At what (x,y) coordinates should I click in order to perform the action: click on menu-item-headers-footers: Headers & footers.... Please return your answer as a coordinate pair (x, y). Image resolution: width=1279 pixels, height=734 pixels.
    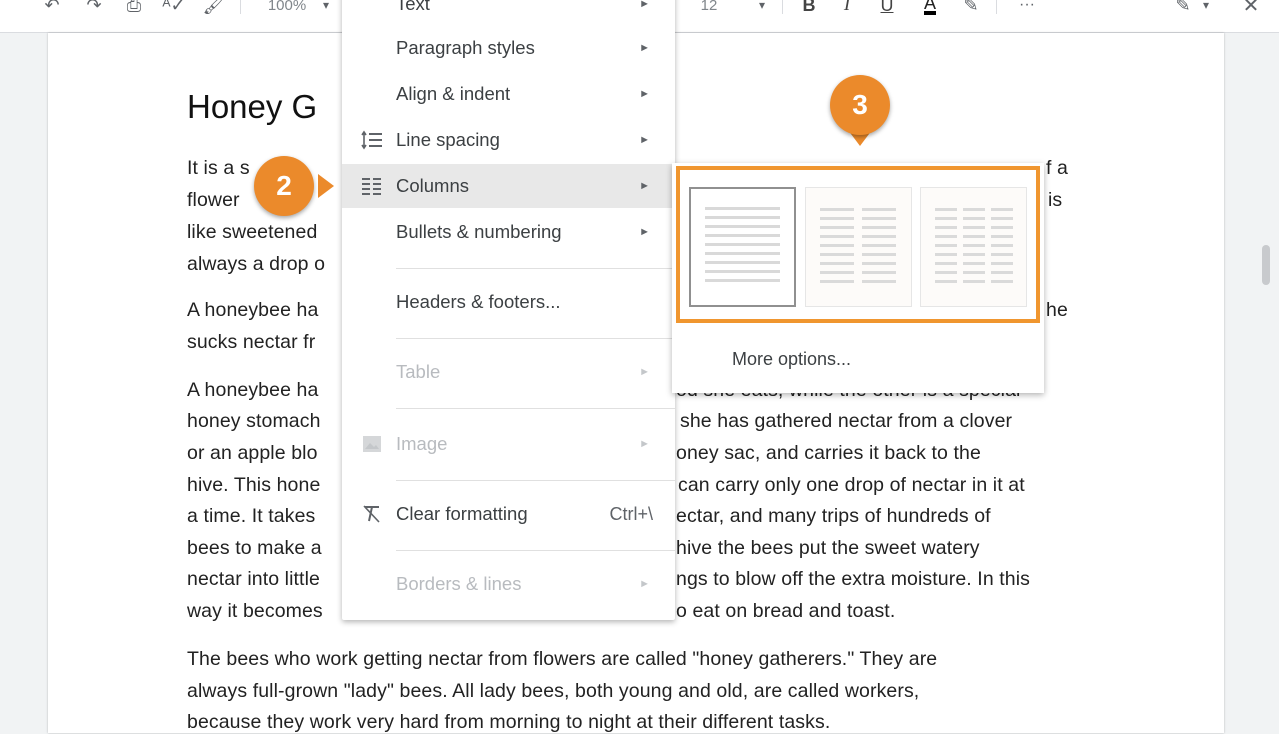
    Looking at the image, I should click on (508, 302).